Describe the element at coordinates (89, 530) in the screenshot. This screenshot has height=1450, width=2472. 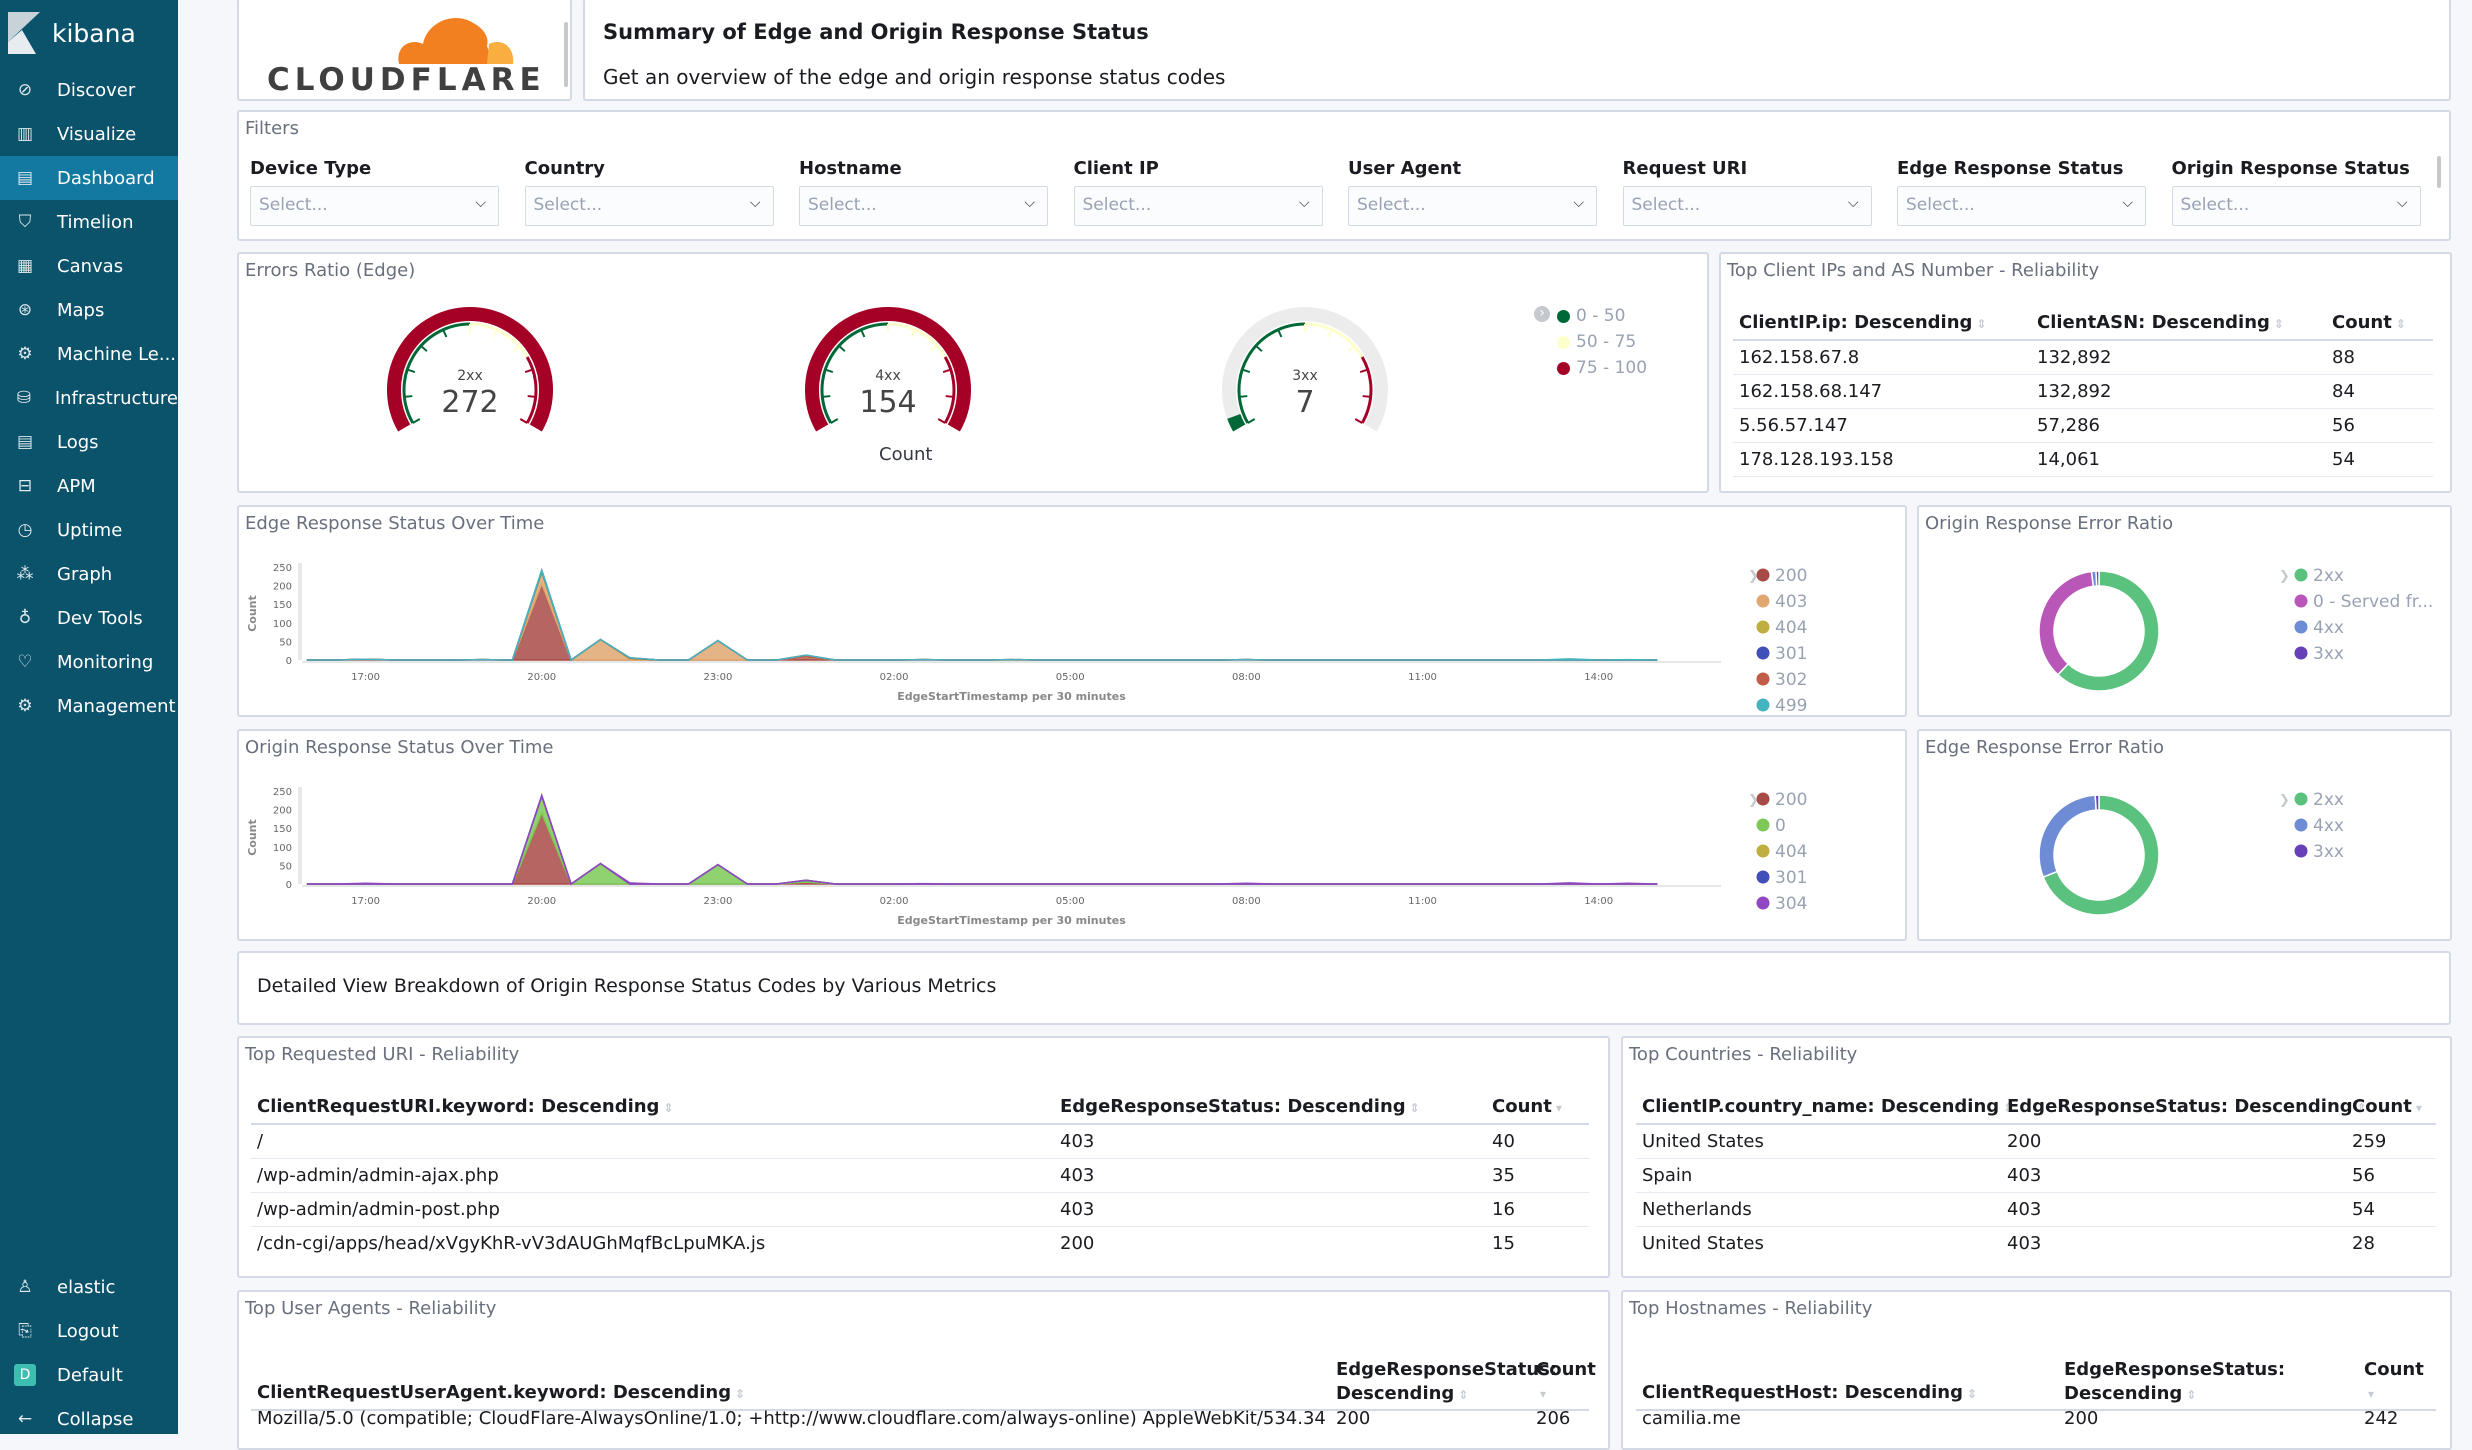
I see `sidebar-item-uptime: ◷ Uptime` at that location.